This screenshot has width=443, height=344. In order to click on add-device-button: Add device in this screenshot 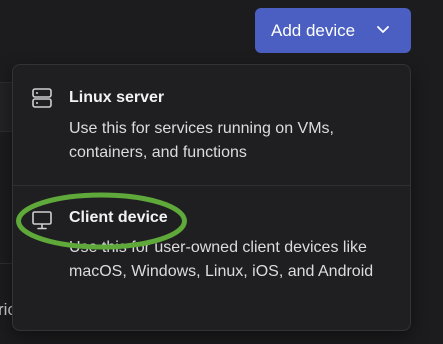, I will do `click(333, 30)`.